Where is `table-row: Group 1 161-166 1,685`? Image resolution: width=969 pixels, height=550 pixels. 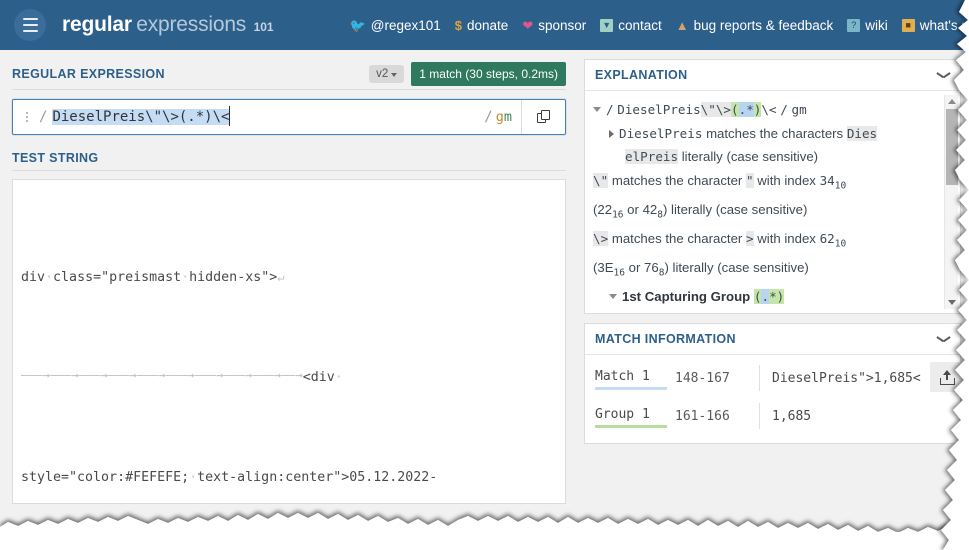
table-row: Group 1 161-166 1,685 is located at coordinates (772, 416).